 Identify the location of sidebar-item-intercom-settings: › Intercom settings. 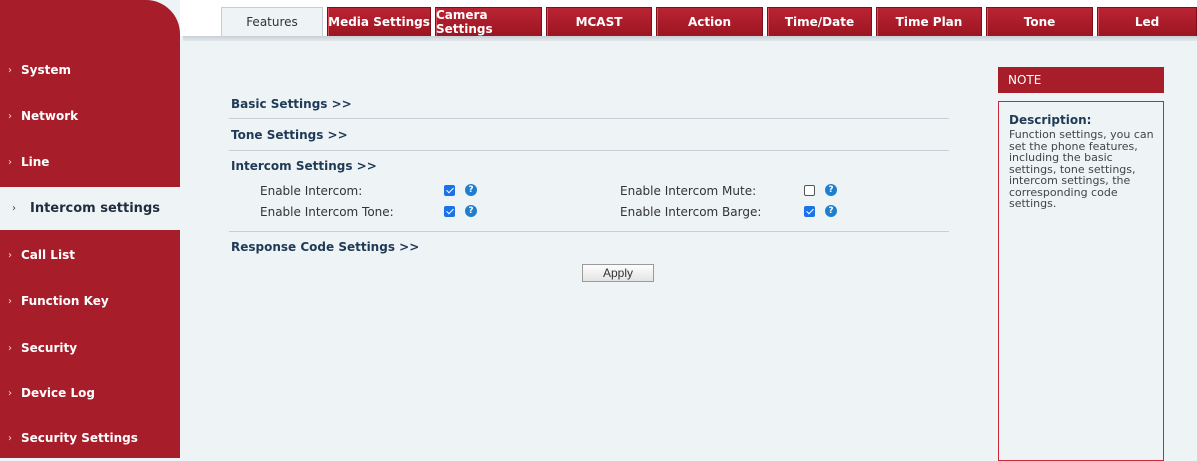
(90, 208).